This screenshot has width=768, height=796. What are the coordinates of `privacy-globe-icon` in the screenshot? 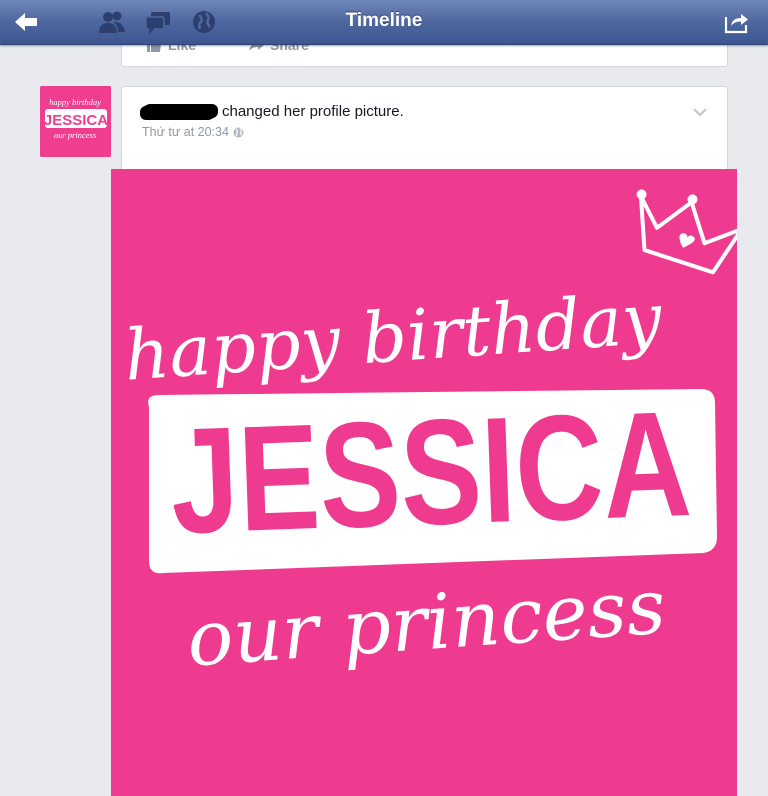 It's located at (238, 132).